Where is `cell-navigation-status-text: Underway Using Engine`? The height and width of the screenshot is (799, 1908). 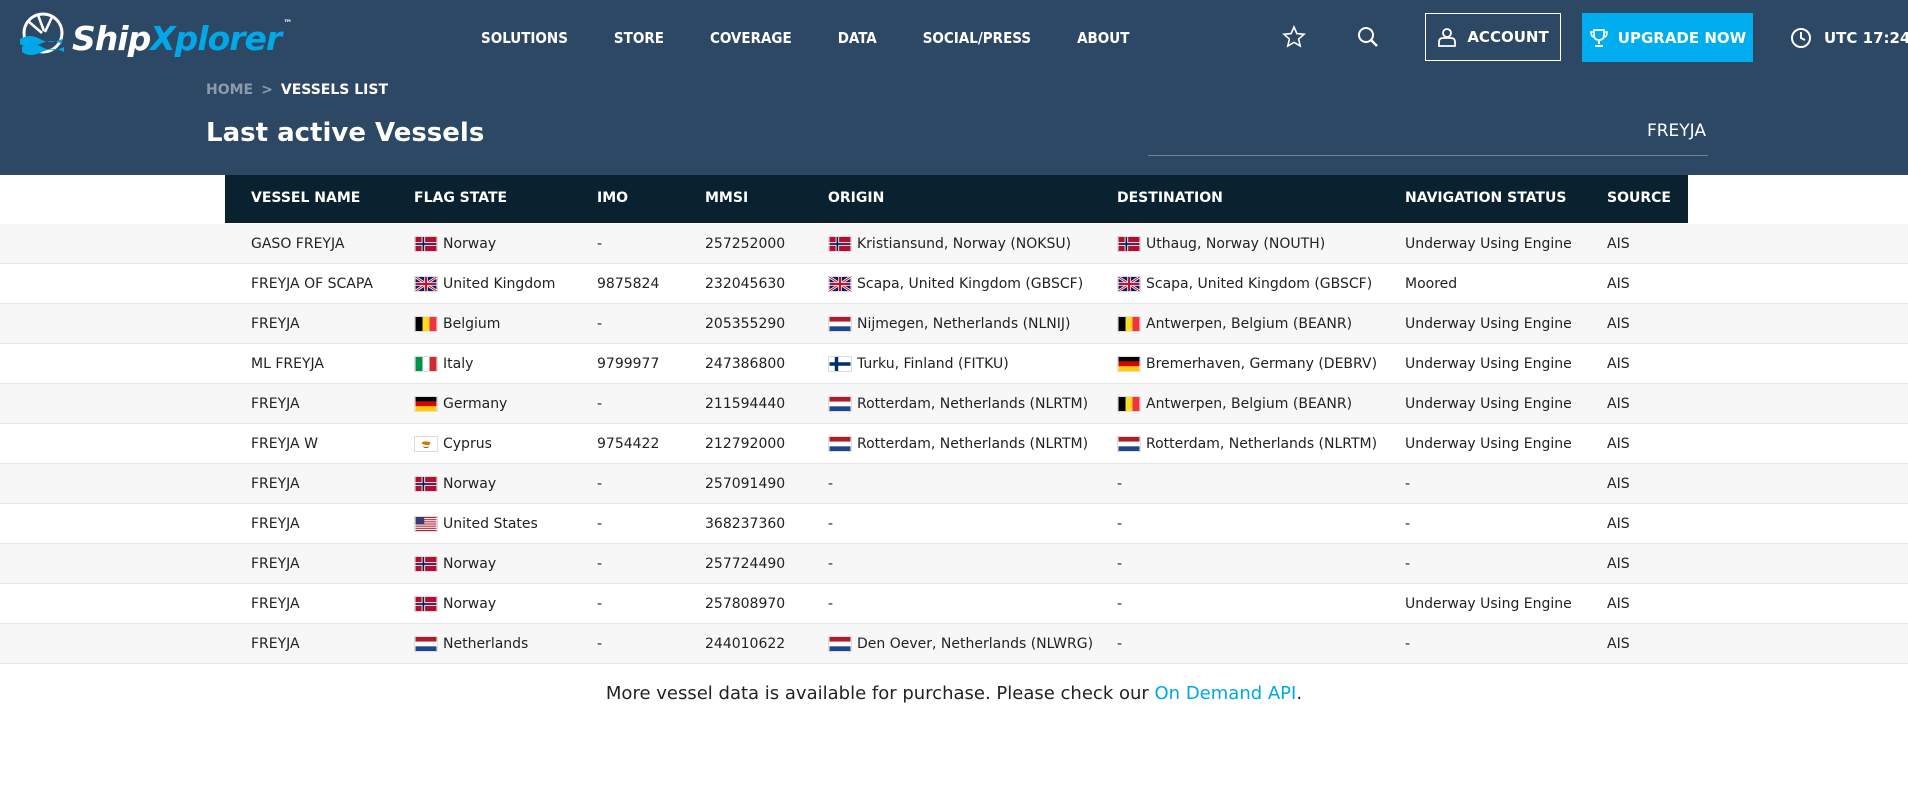 cell-navigation-status-text: Underway Using Engine is located at coordinates (1488, 444).